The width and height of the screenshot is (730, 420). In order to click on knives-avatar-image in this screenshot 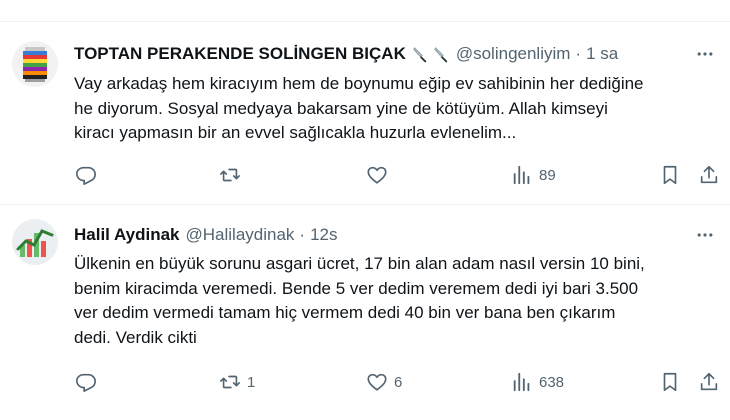, I will do `click(35, 64)`.